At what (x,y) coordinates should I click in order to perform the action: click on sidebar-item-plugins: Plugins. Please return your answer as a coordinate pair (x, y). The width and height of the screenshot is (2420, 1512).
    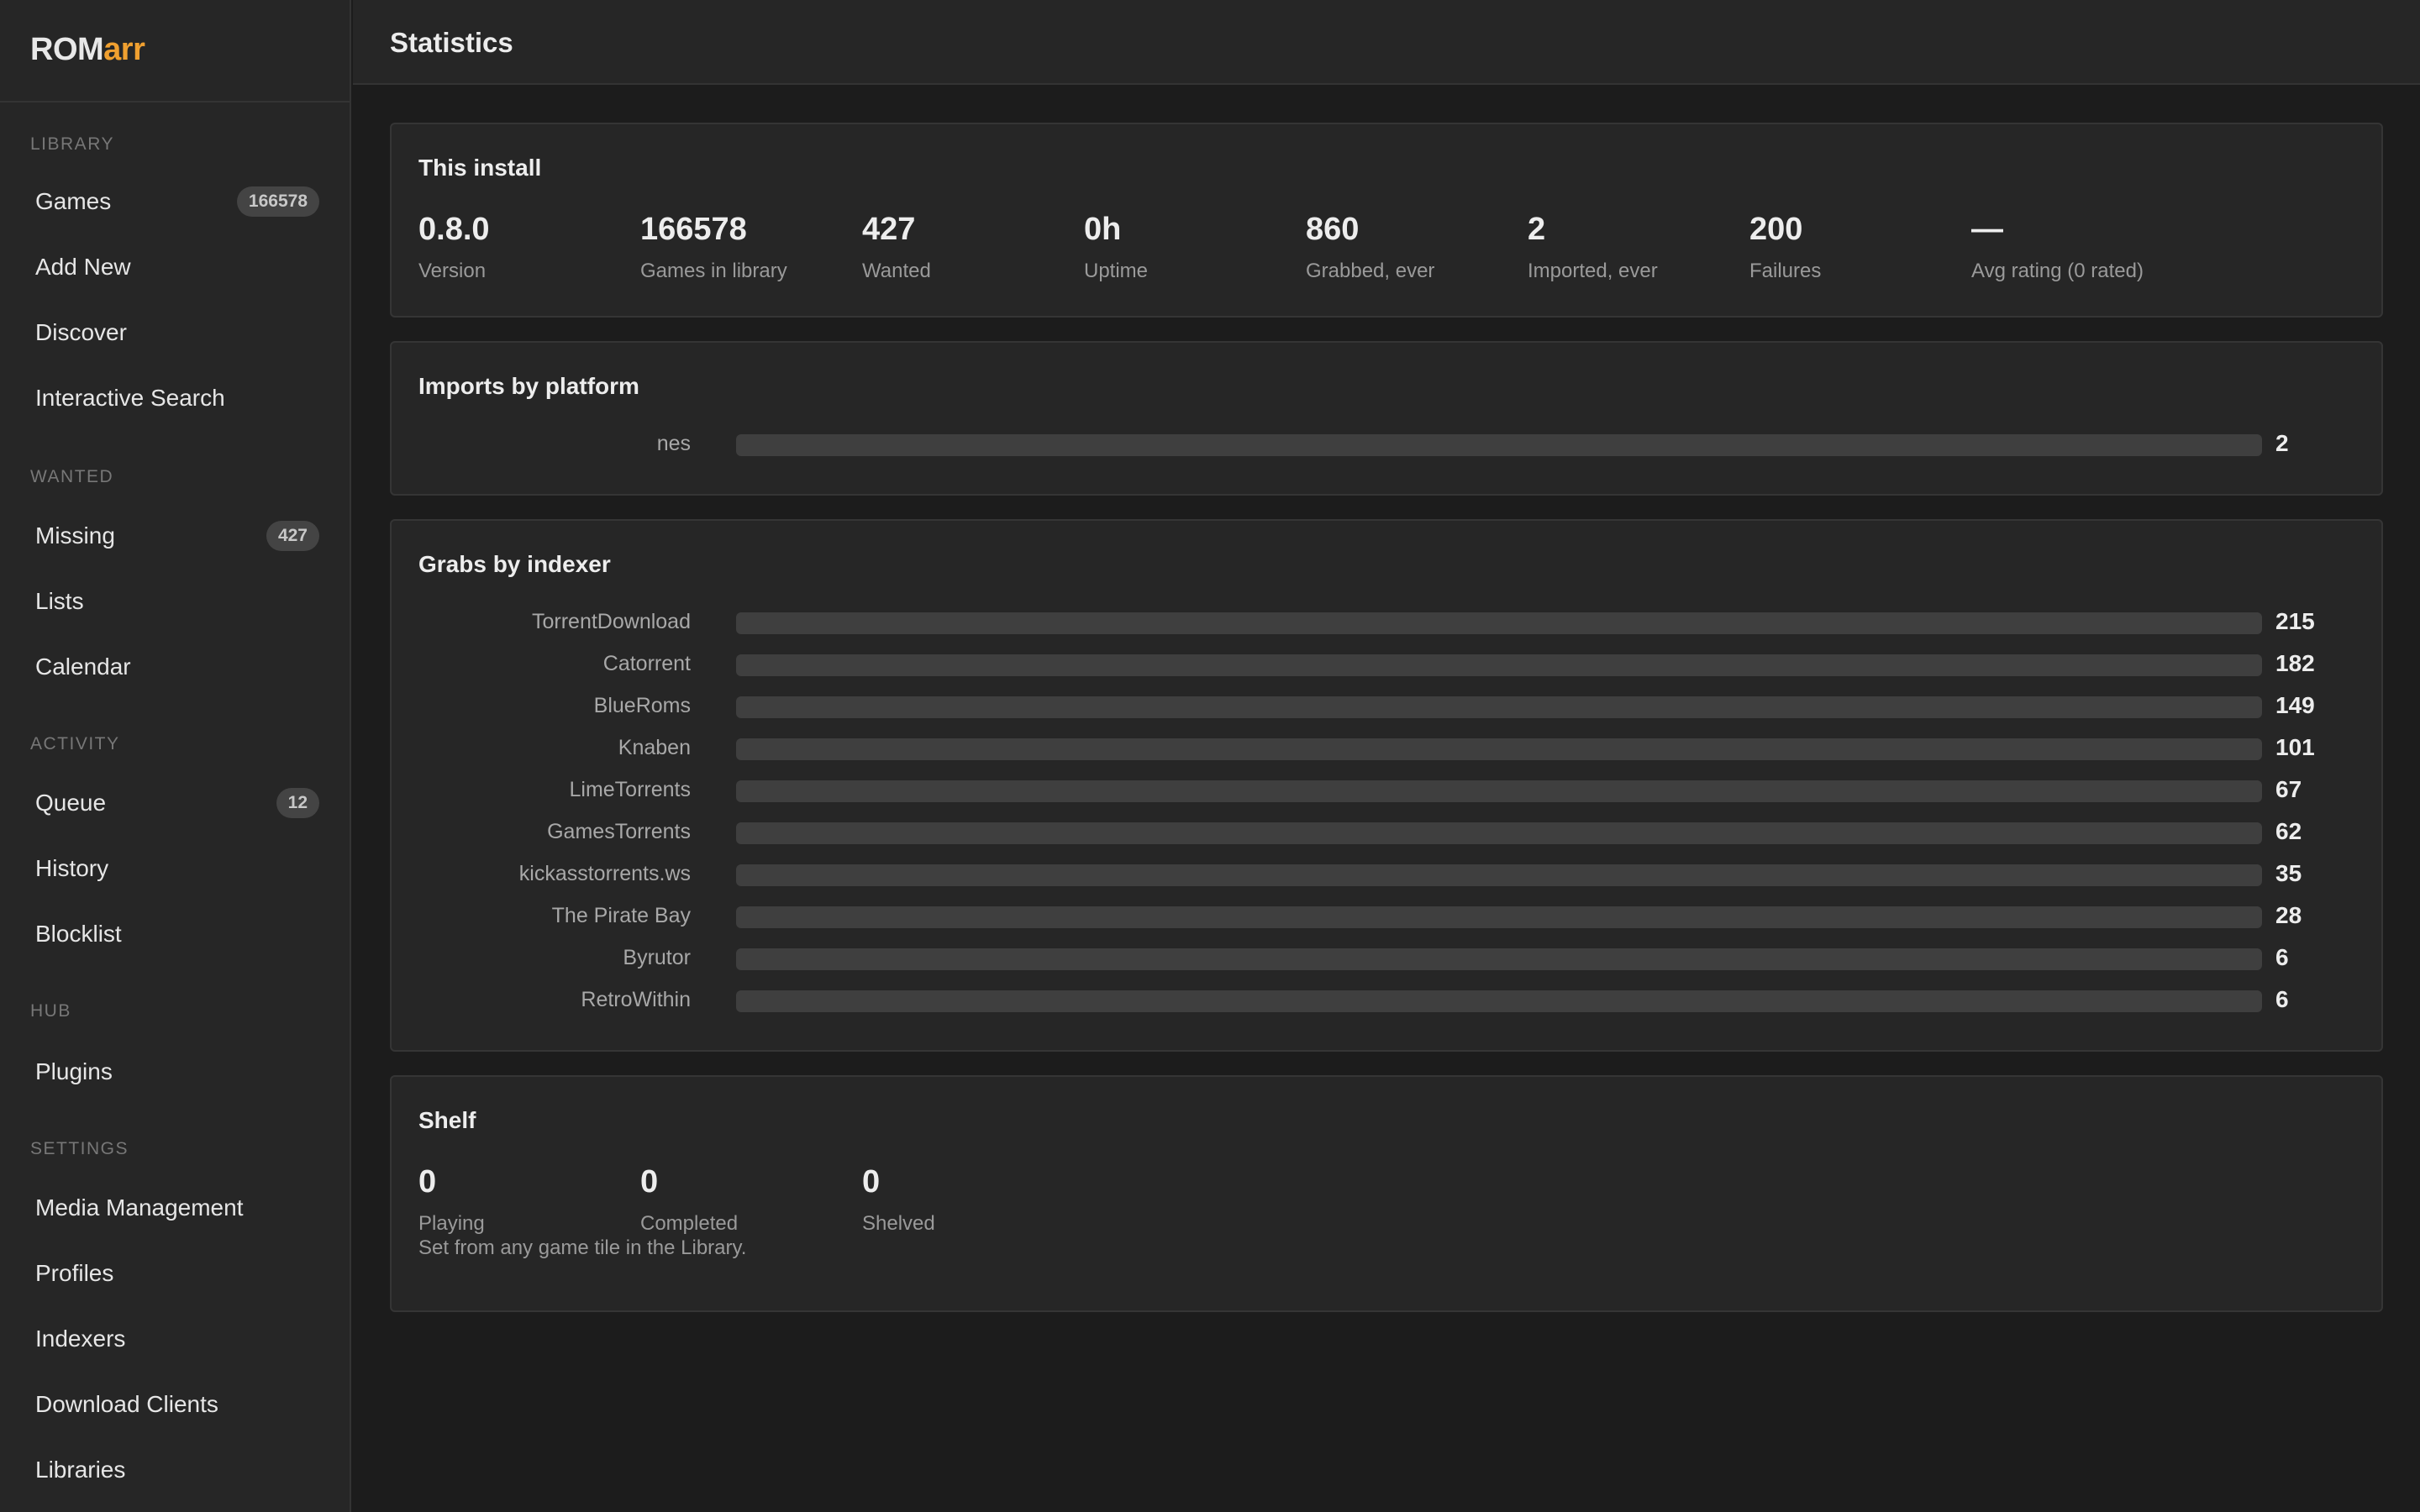
    Looking at the image, I should click on (175, 1072).